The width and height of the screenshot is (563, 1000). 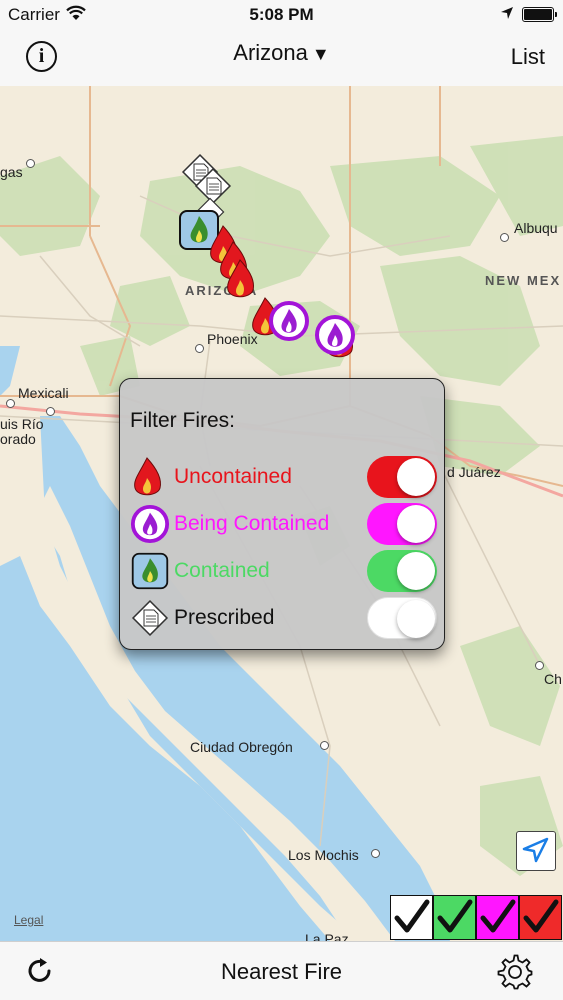 I want to click on map-label-albuquerque: Albuqu, so click(x=536, y=228).